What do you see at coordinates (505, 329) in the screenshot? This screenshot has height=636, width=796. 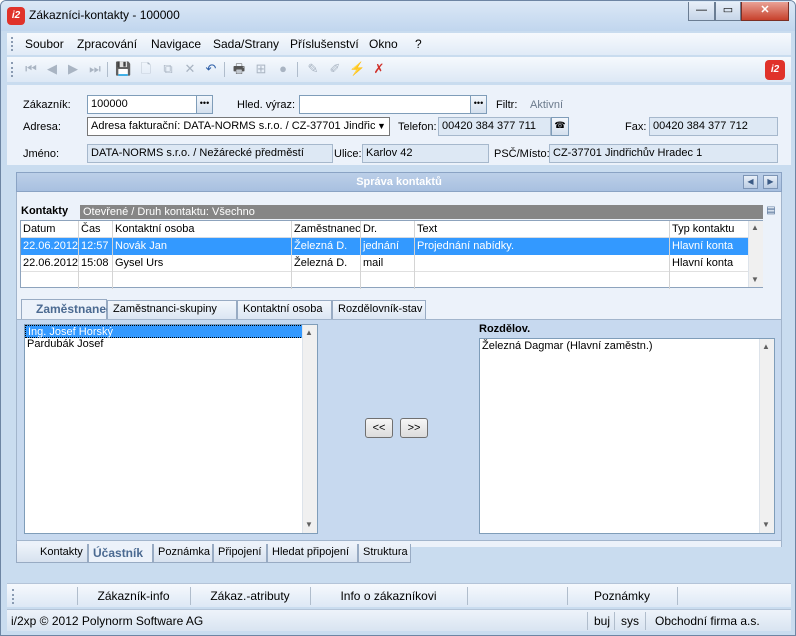 I see `distribution-title: Rozdělov.` at bounding box center [505, 329].